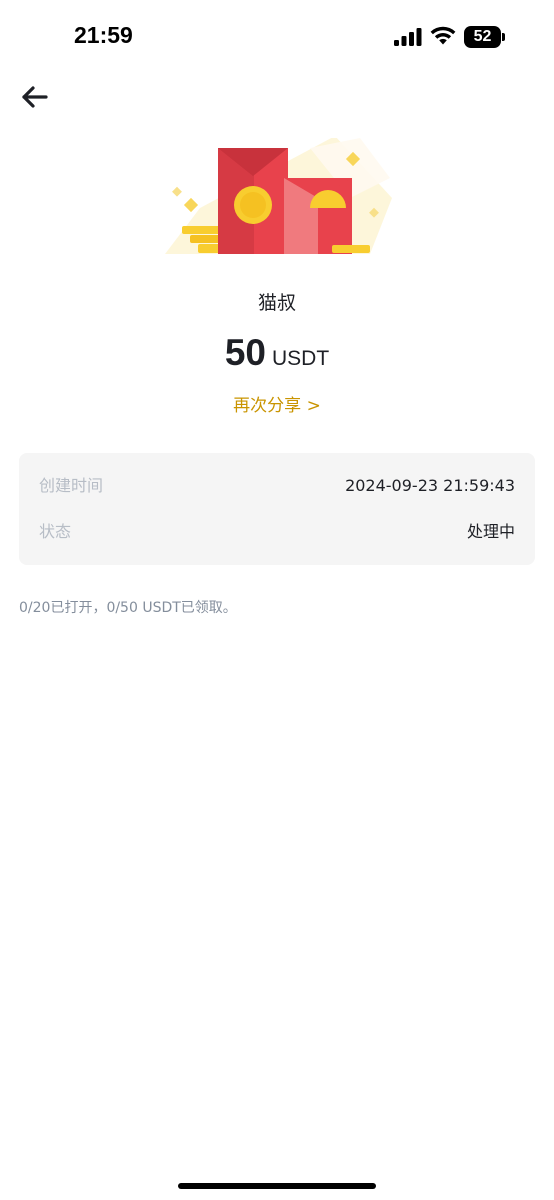  What do you see at coordinates (490, 531) in the screenshot?
I see `status-value: 处理中` at bounding box center [490, 531].